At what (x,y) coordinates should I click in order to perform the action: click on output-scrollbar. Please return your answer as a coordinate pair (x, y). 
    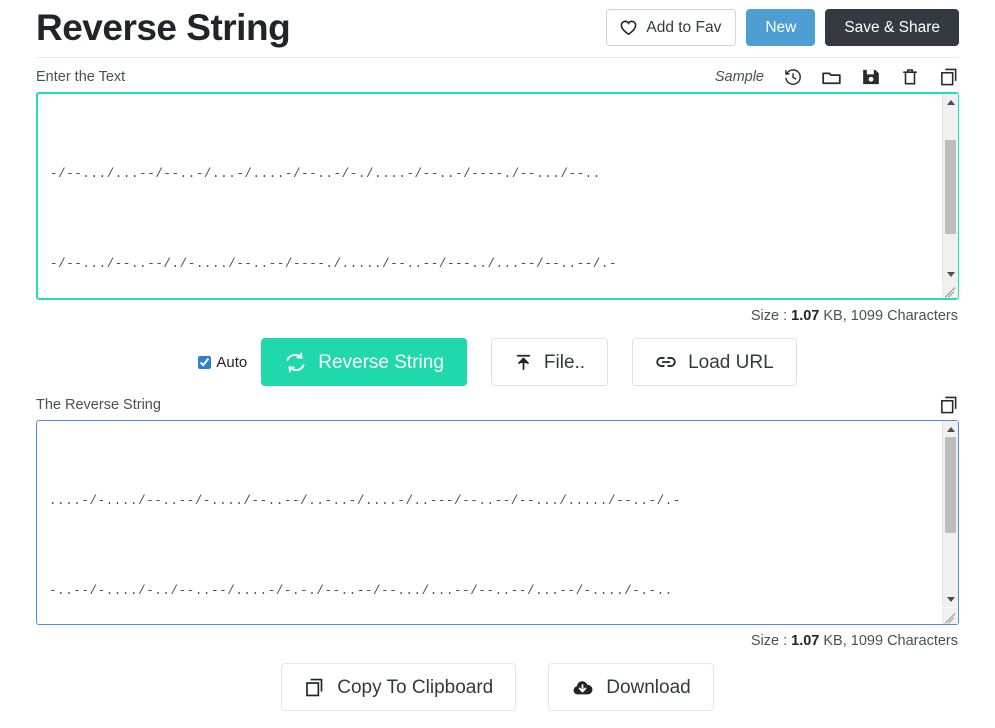
    Looking at the image, I should click on (950, 514).